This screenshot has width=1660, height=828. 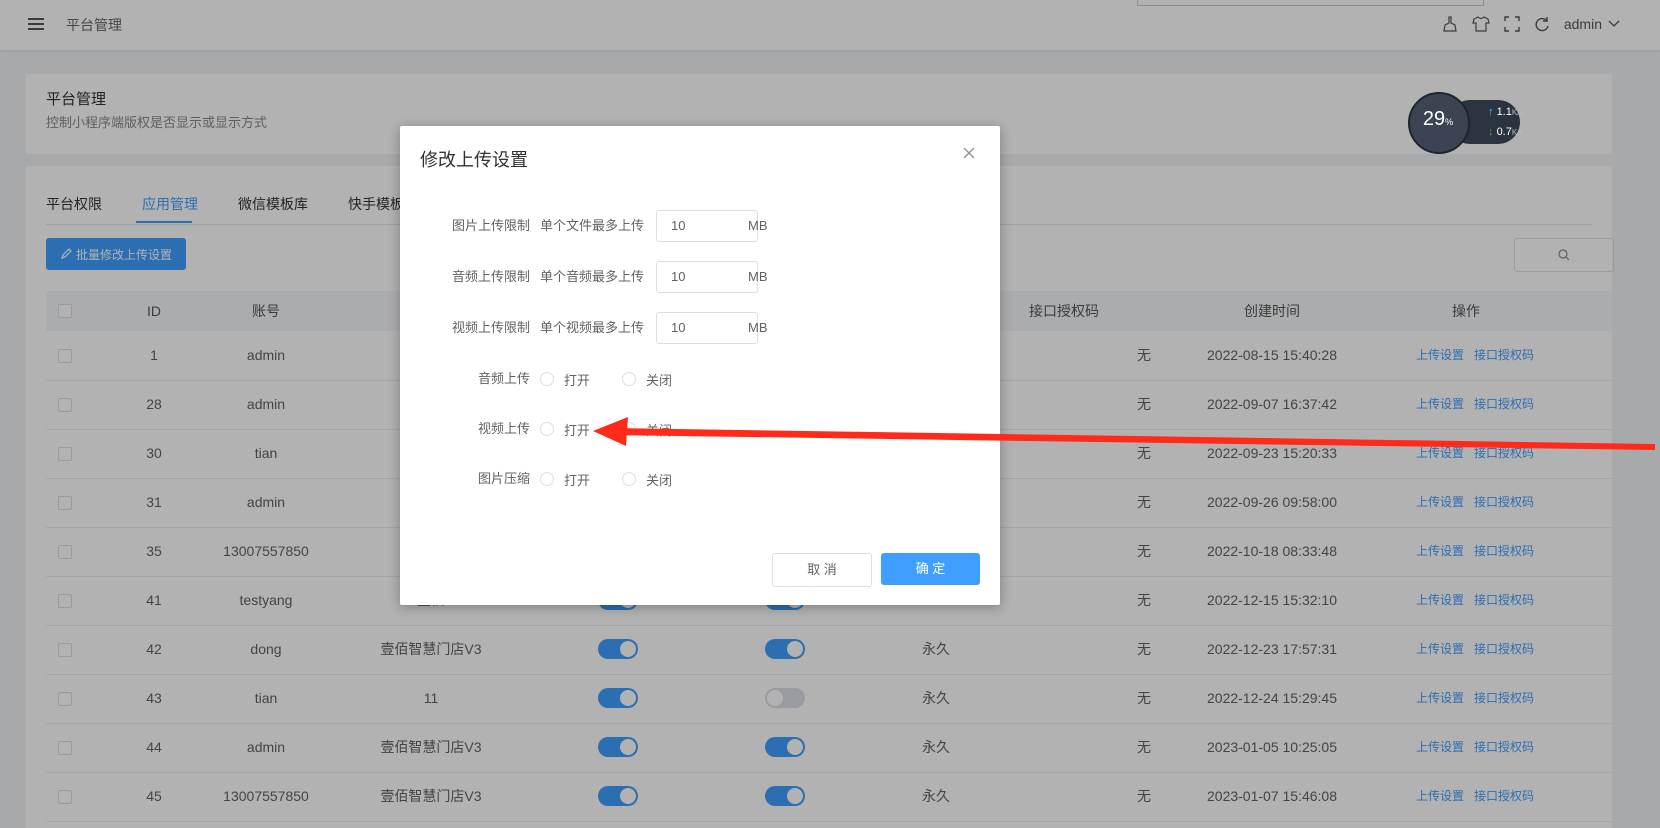 I want to click on image-limit-label: 图片上传限制, so click(x=490, y=225).